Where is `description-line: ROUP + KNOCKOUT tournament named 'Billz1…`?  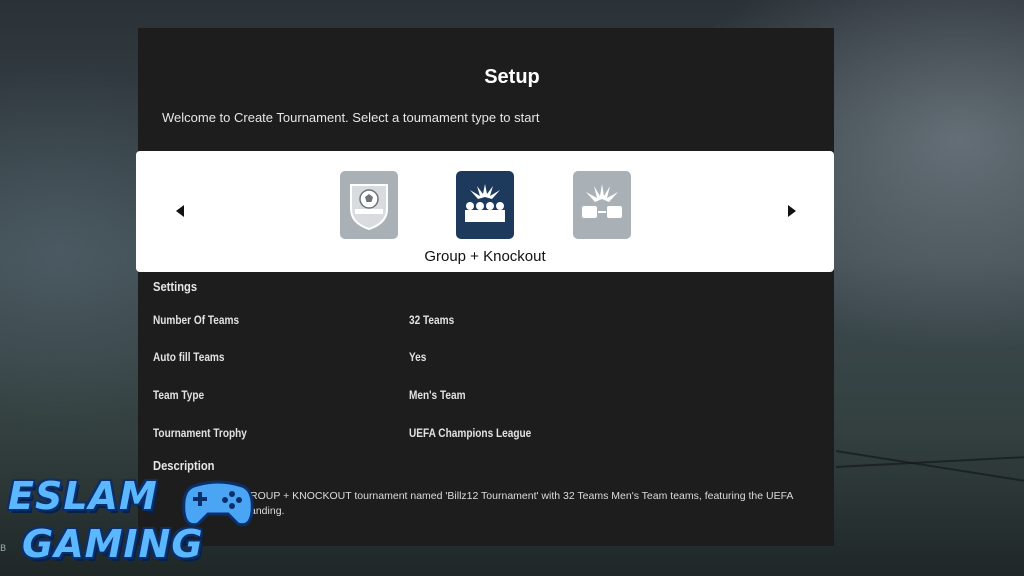
description-line: ROUP + KNOCKOUT tournament named 'Billz1… is located at coordinates (522, 496).